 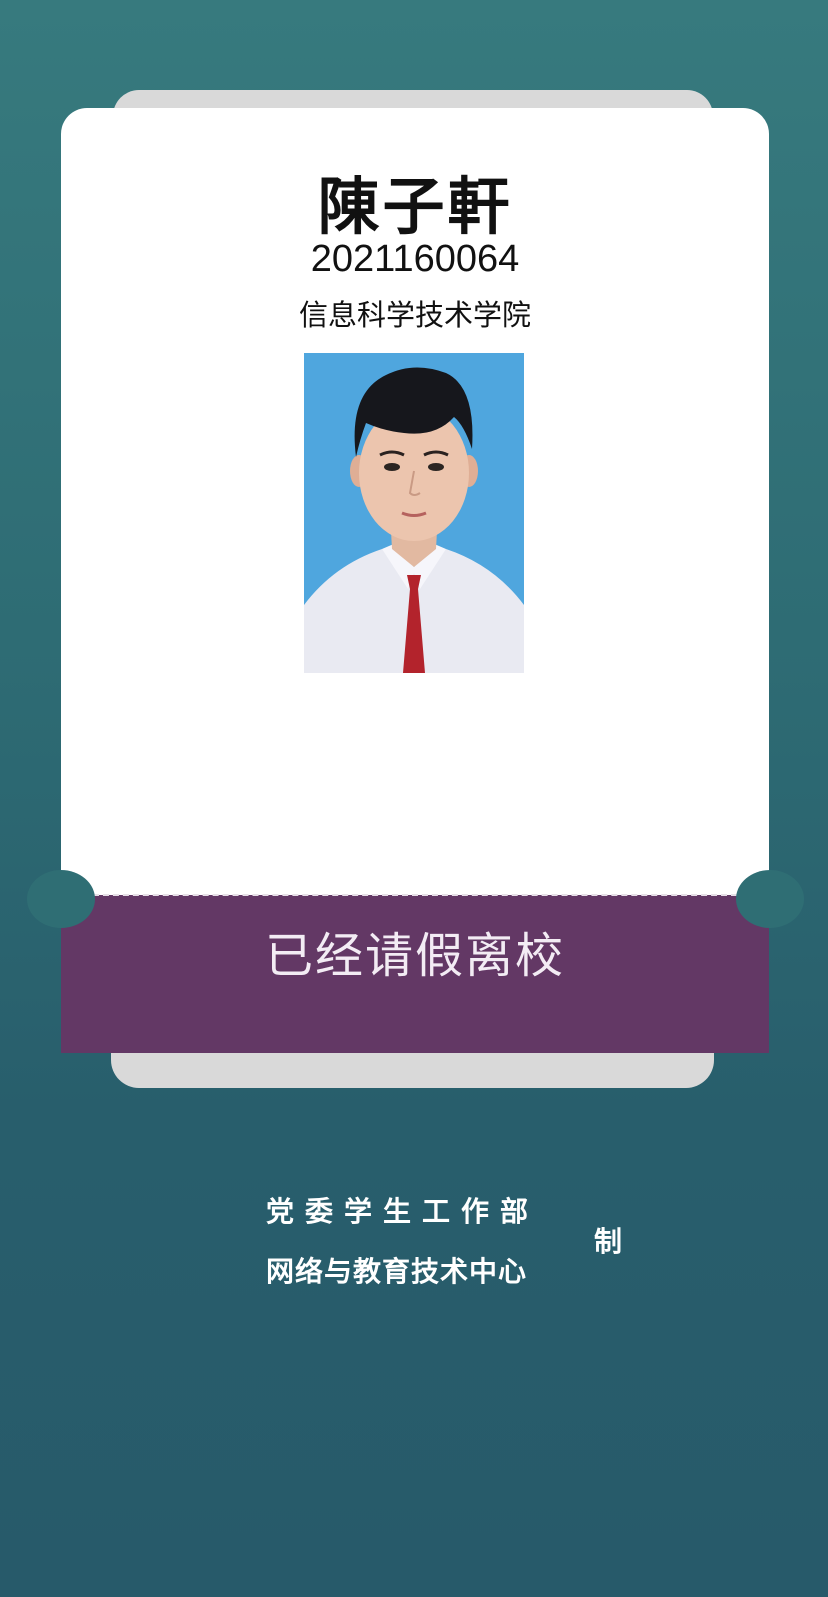 I want to click on issuer-made-by: 制, so click(x=608, y=1241).